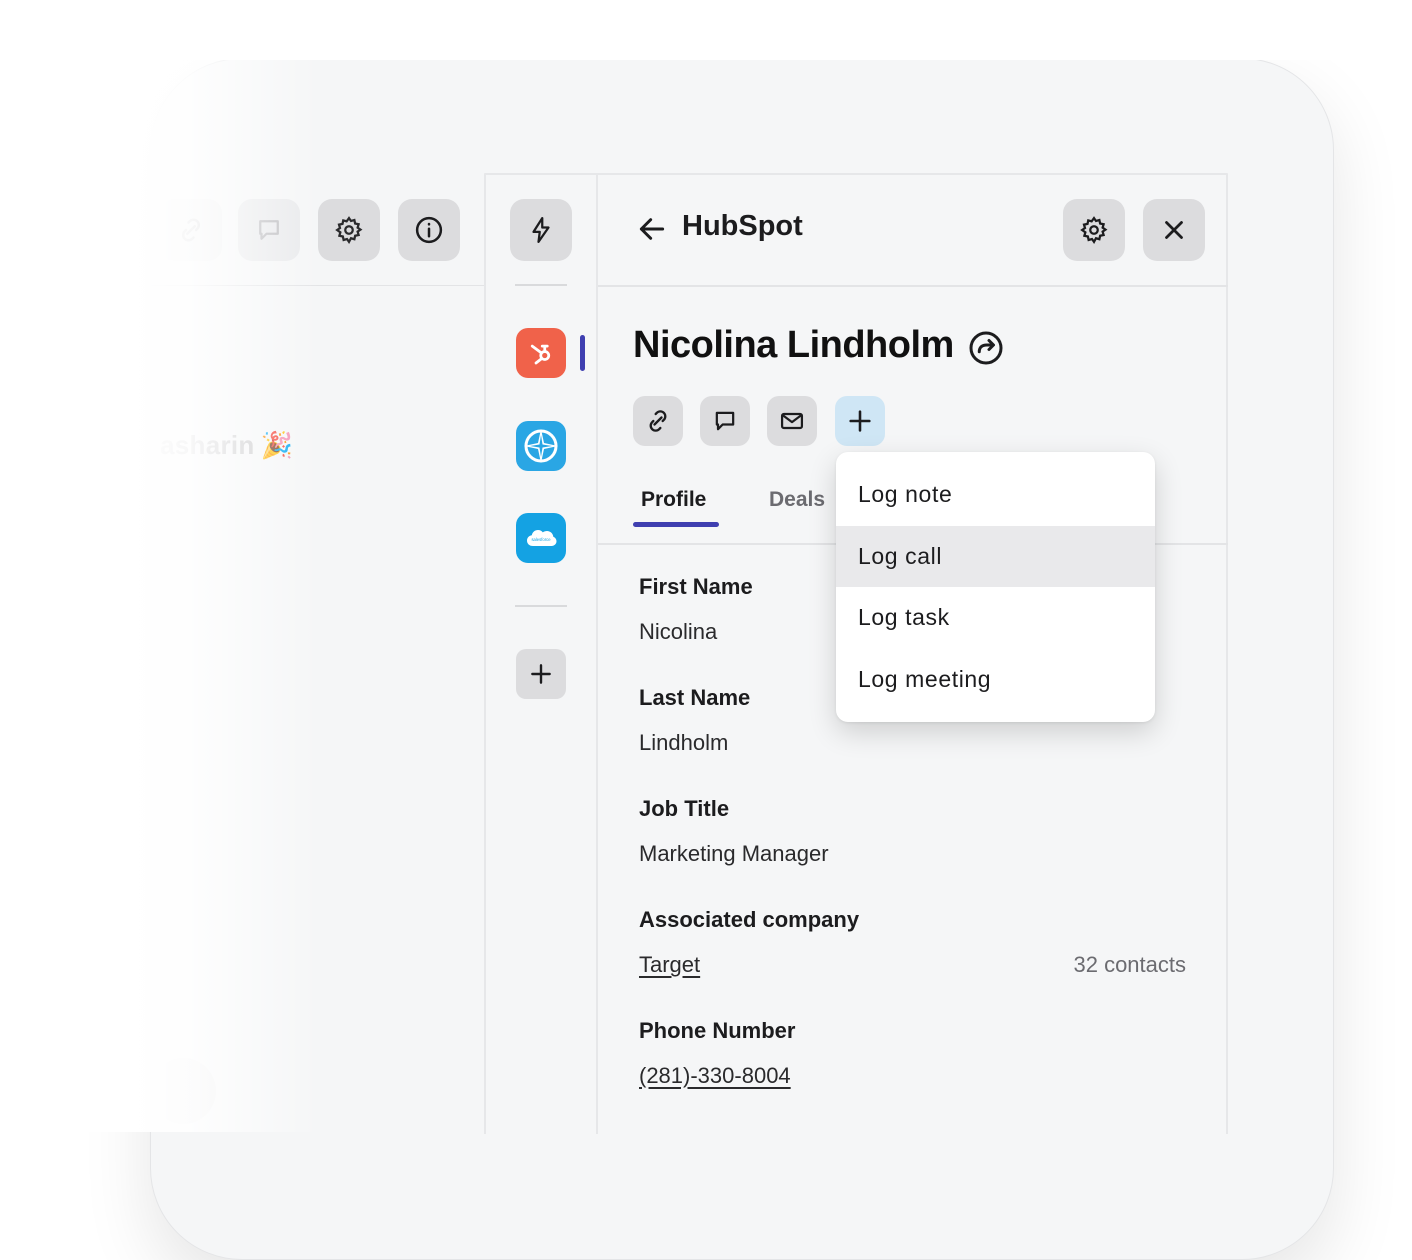 This screenshot has height=1260, width=1412. I want to click on field-label-phone: Phone Number, so click(717, 1030).